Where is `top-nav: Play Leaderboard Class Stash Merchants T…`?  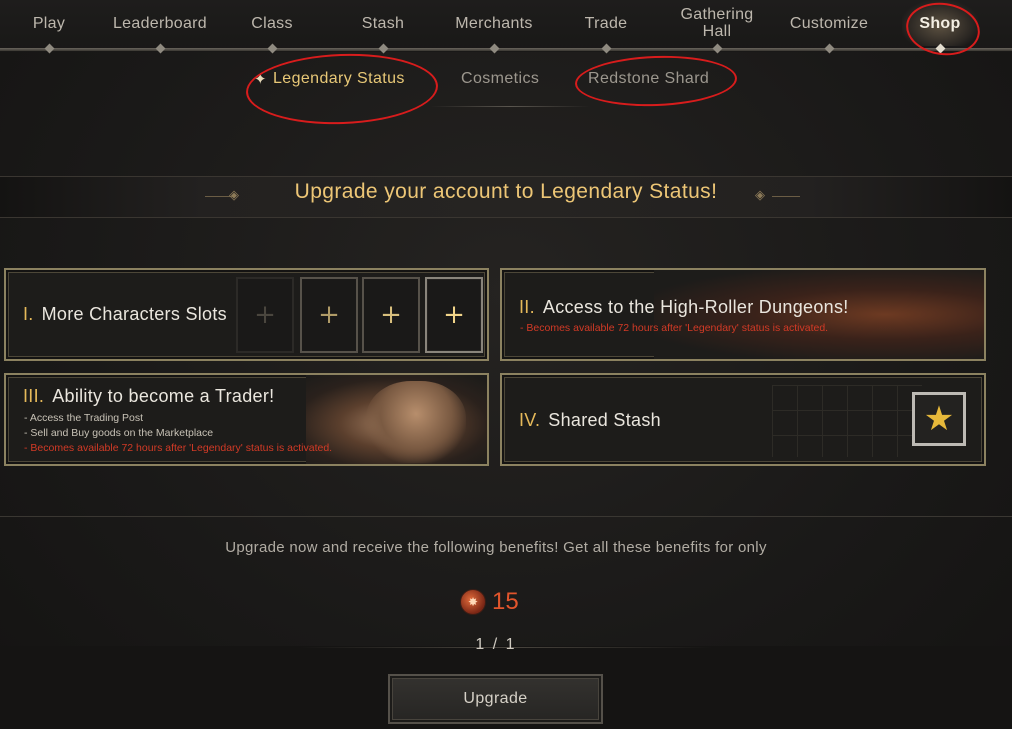
top-nav: Play Leaderboard Class Stash Merchants T… is located at coordinates (506, 27).